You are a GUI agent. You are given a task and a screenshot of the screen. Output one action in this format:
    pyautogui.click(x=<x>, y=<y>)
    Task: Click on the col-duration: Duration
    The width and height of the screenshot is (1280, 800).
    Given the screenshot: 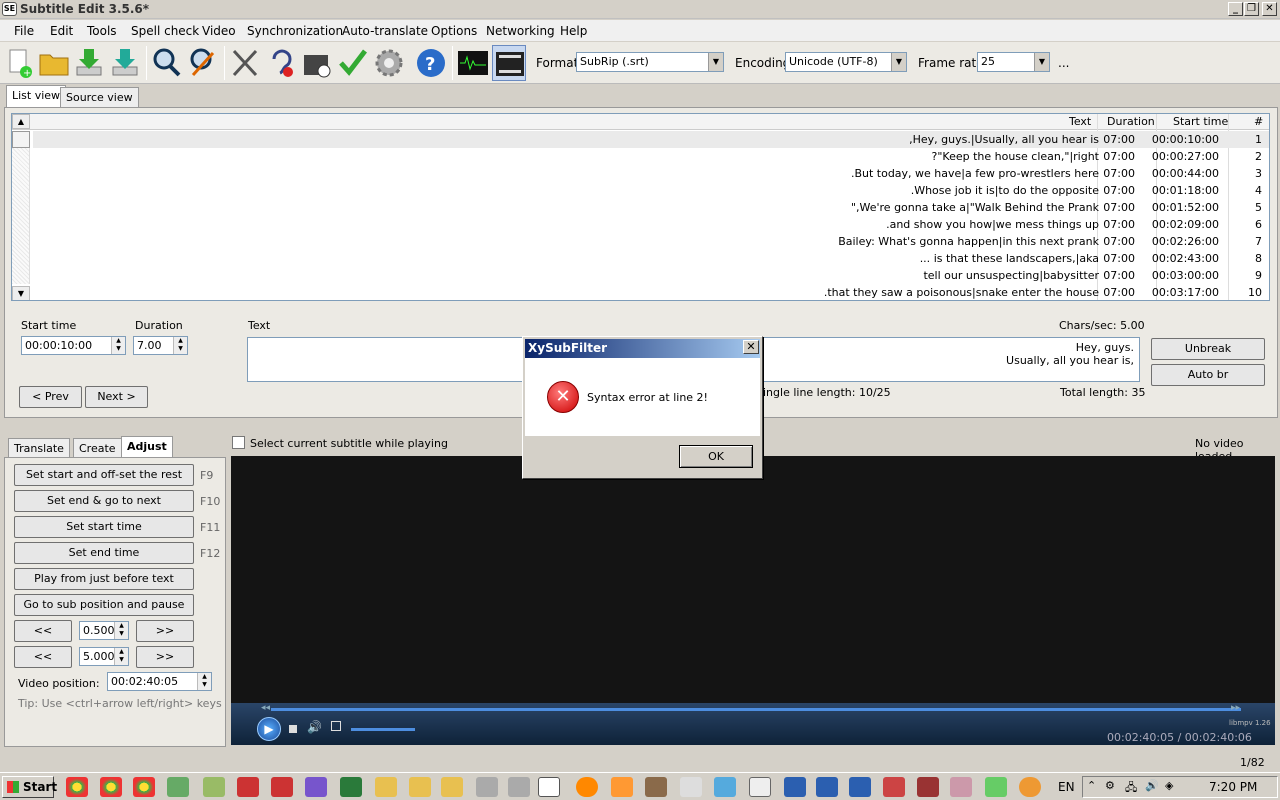 What is the action you would take?
    pyautogui.click(x=1131, y=121)
    